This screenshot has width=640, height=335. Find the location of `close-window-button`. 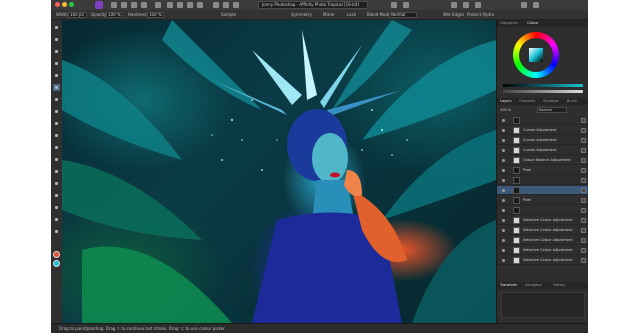

close-window-button is located at coordinates (57, 4).